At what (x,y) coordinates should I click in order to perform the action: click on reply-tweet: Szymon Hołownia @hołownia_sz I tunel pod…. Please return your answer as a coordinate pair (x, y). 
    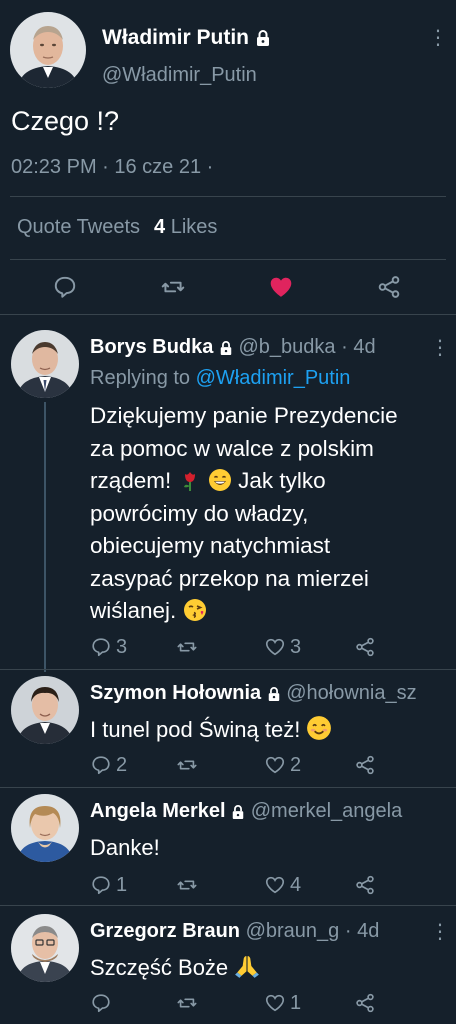
    Looking at the image, I should click on (228, 733).